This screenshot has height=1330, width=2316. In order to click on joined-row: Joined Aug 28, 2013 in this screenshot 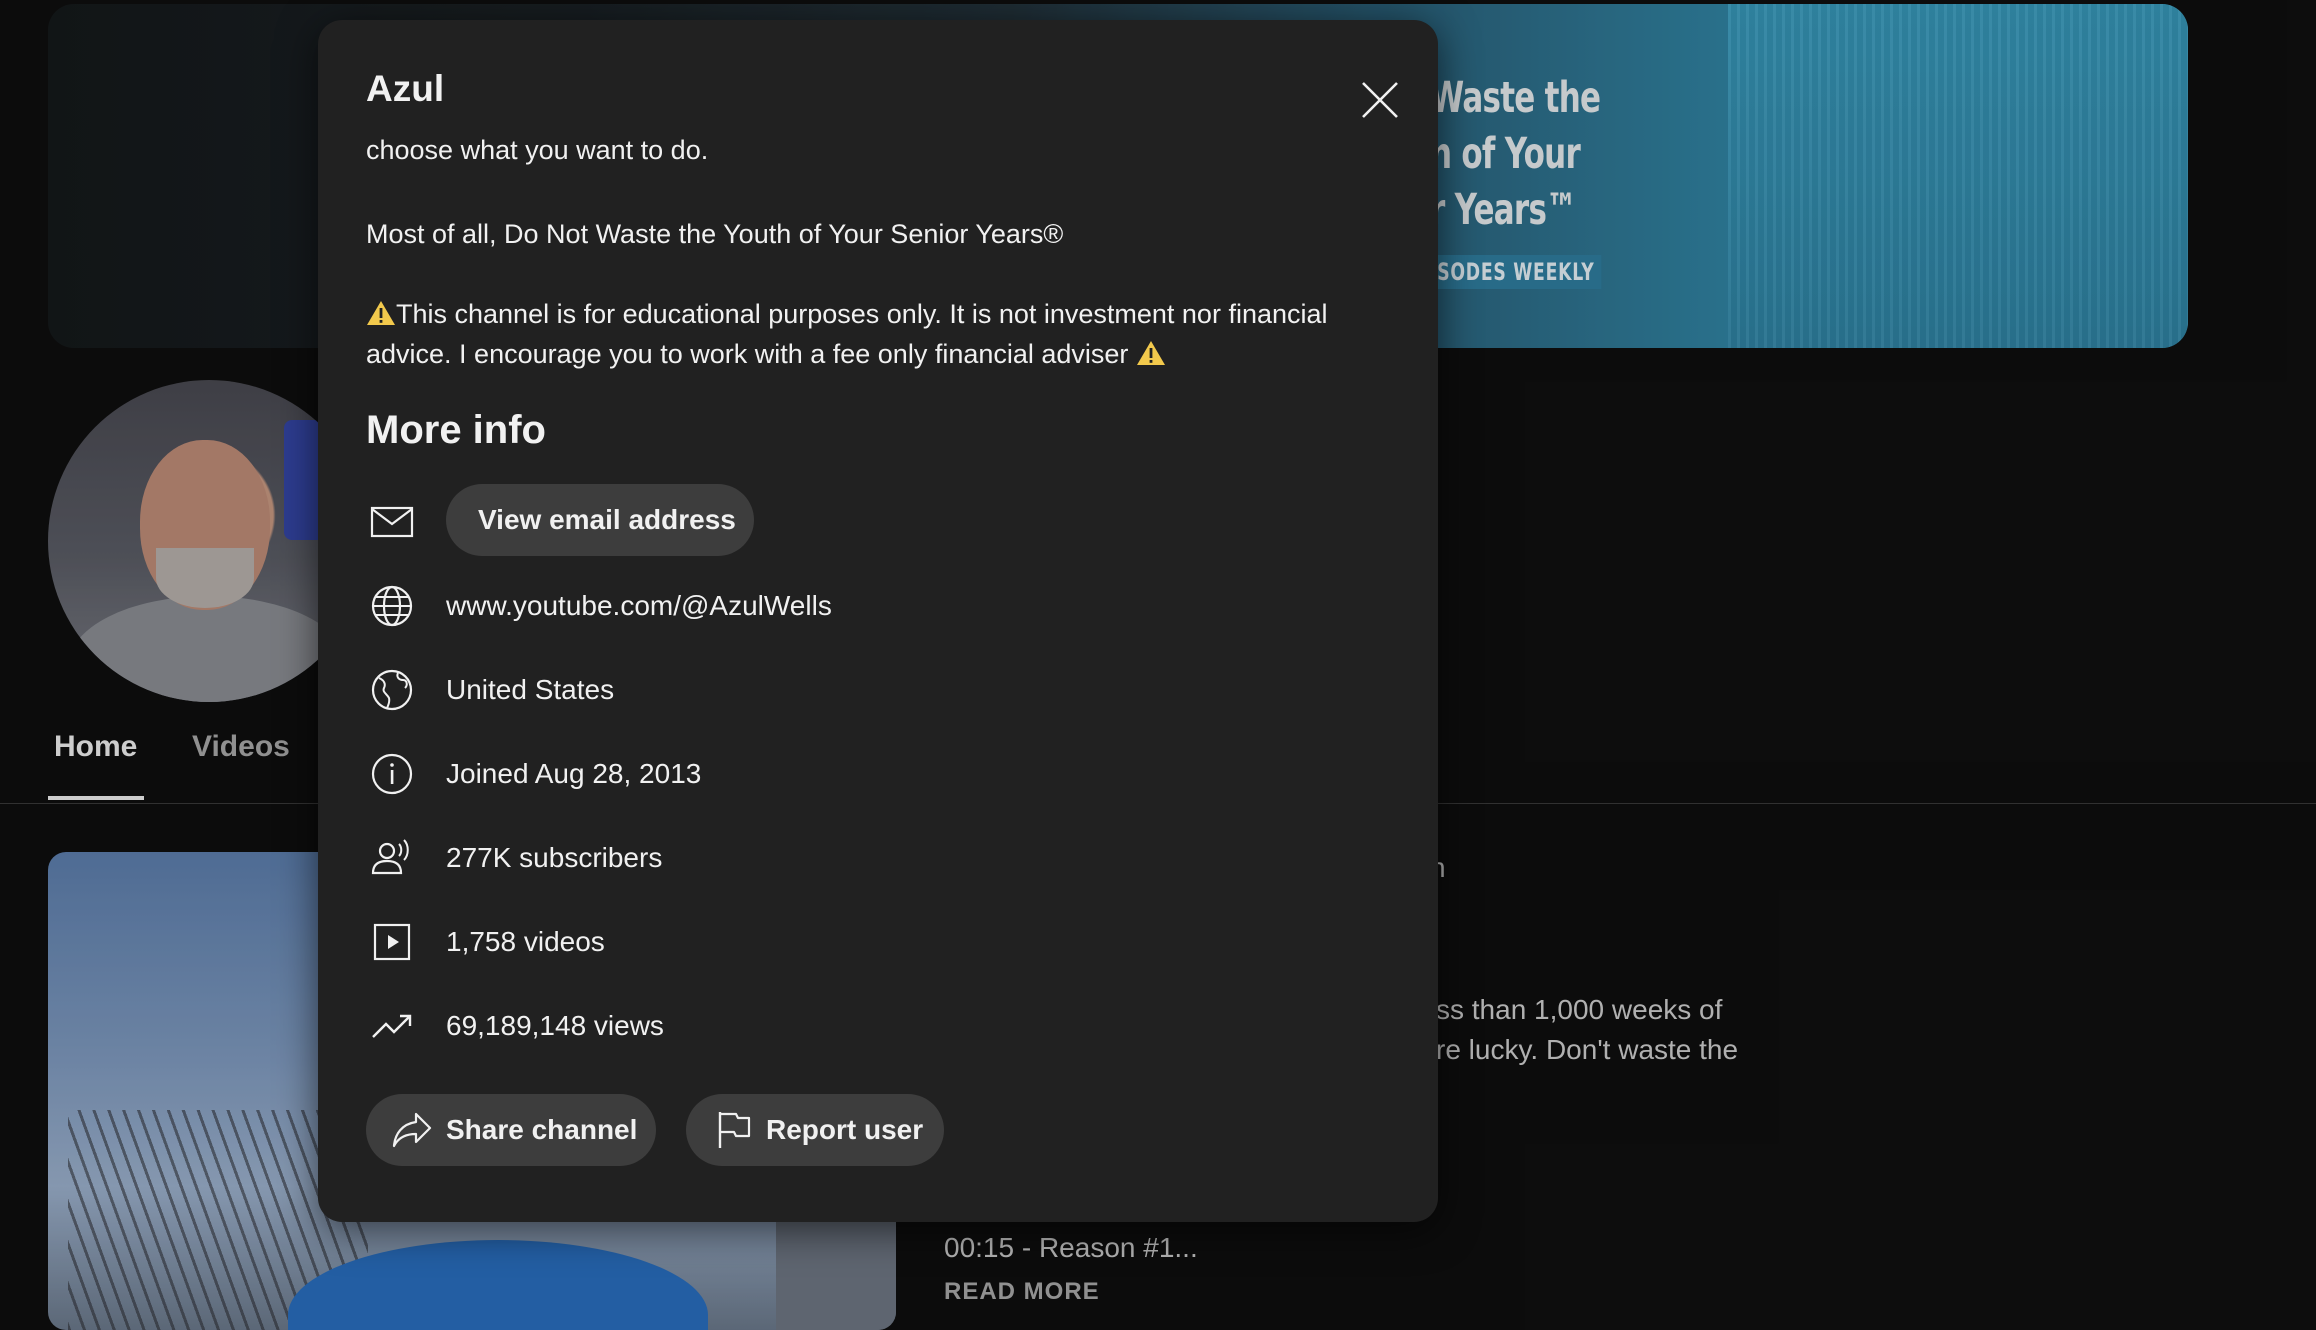, I will do `click(533, 774)`.